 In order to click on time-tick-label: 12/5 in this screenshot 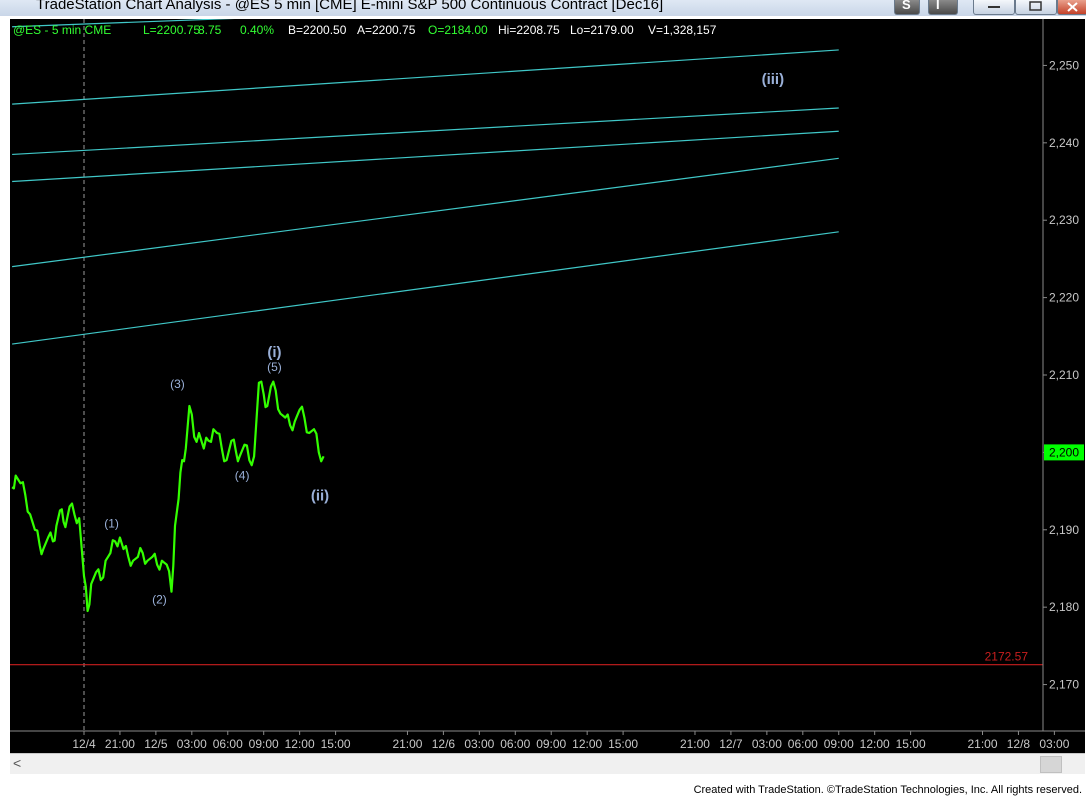, I will do `click(156, 744)`.